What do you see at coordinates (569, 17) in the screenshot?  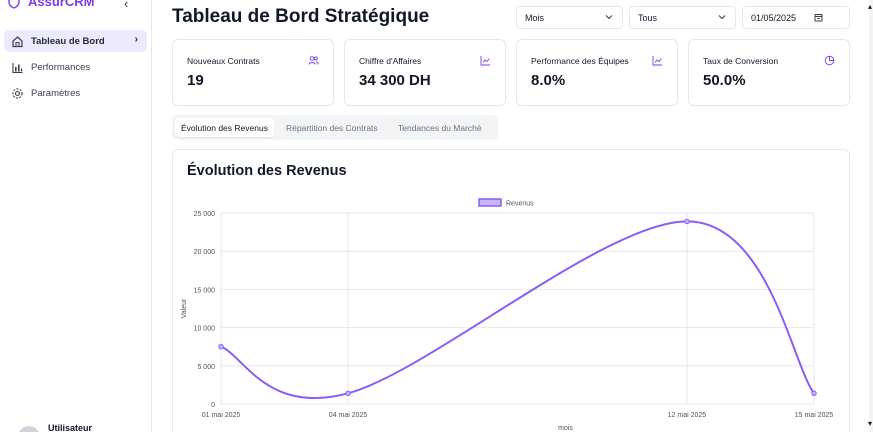 I see `period-select: Mois` at bounding box center [569, 17].